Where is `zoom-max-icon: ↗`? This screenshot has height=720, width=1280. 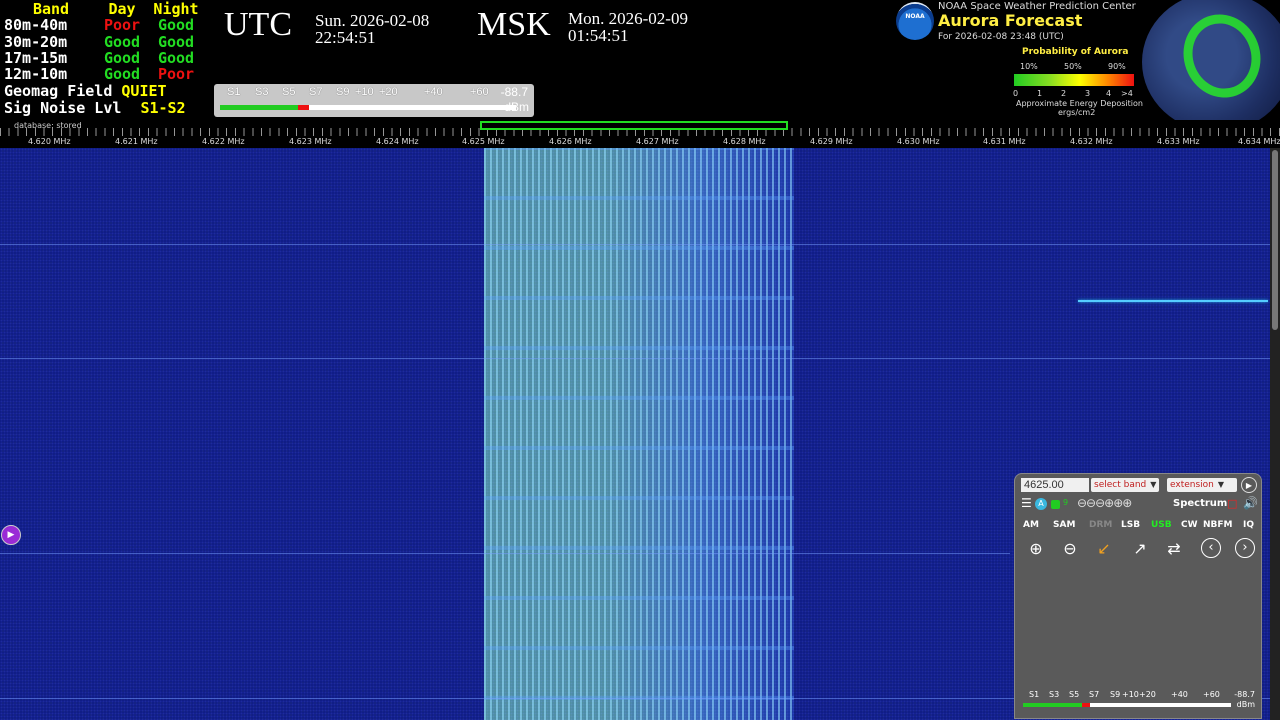 zoom-max-icon: ↗ is located at coordinates (1140, 549).